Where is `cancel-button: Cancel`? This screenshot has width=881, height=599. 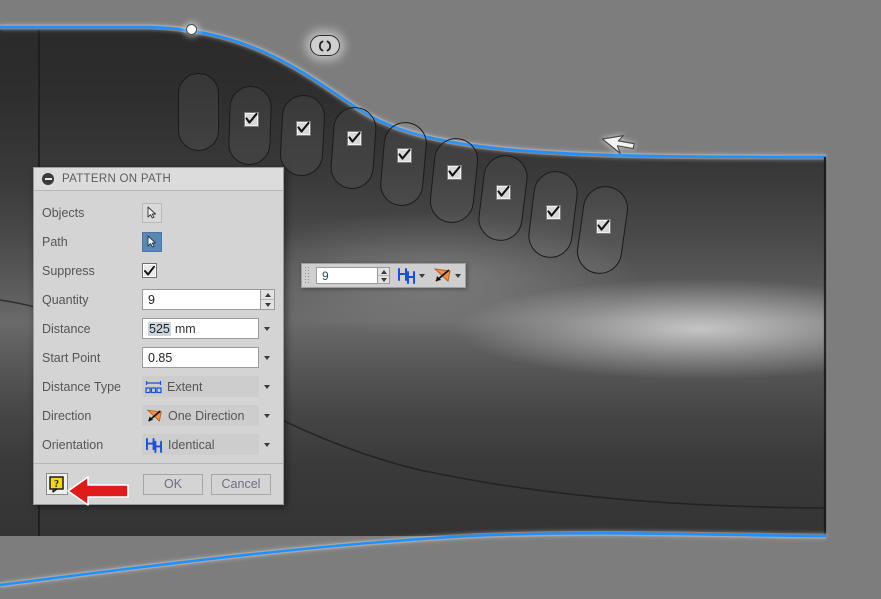
cancel-button: Cancel is located at coordinates (241, 484).